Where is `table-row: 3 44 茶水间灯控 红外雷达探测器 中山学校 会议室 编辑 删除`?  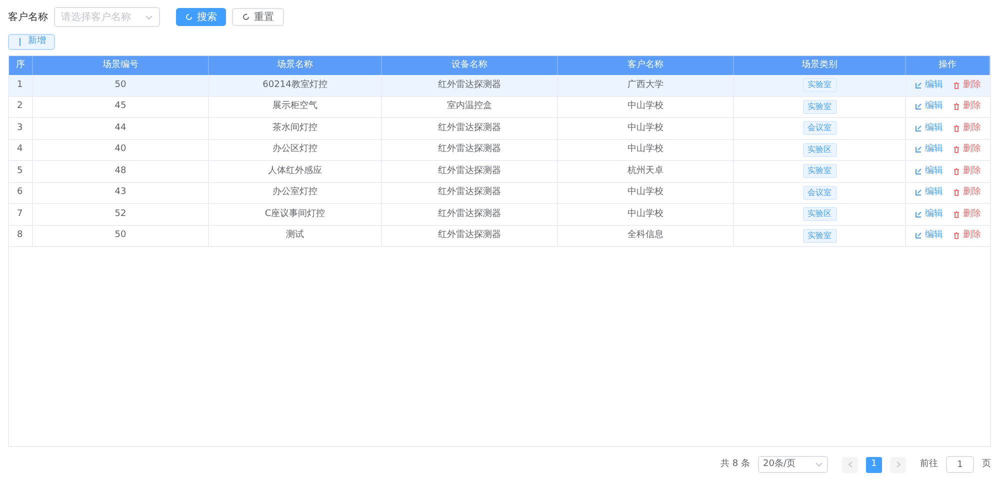 table-row: 3 44 茶水间灯控 红外雷达探测器 中山学校 会议室 编辑 删除 is located at coordinates (499, 129).